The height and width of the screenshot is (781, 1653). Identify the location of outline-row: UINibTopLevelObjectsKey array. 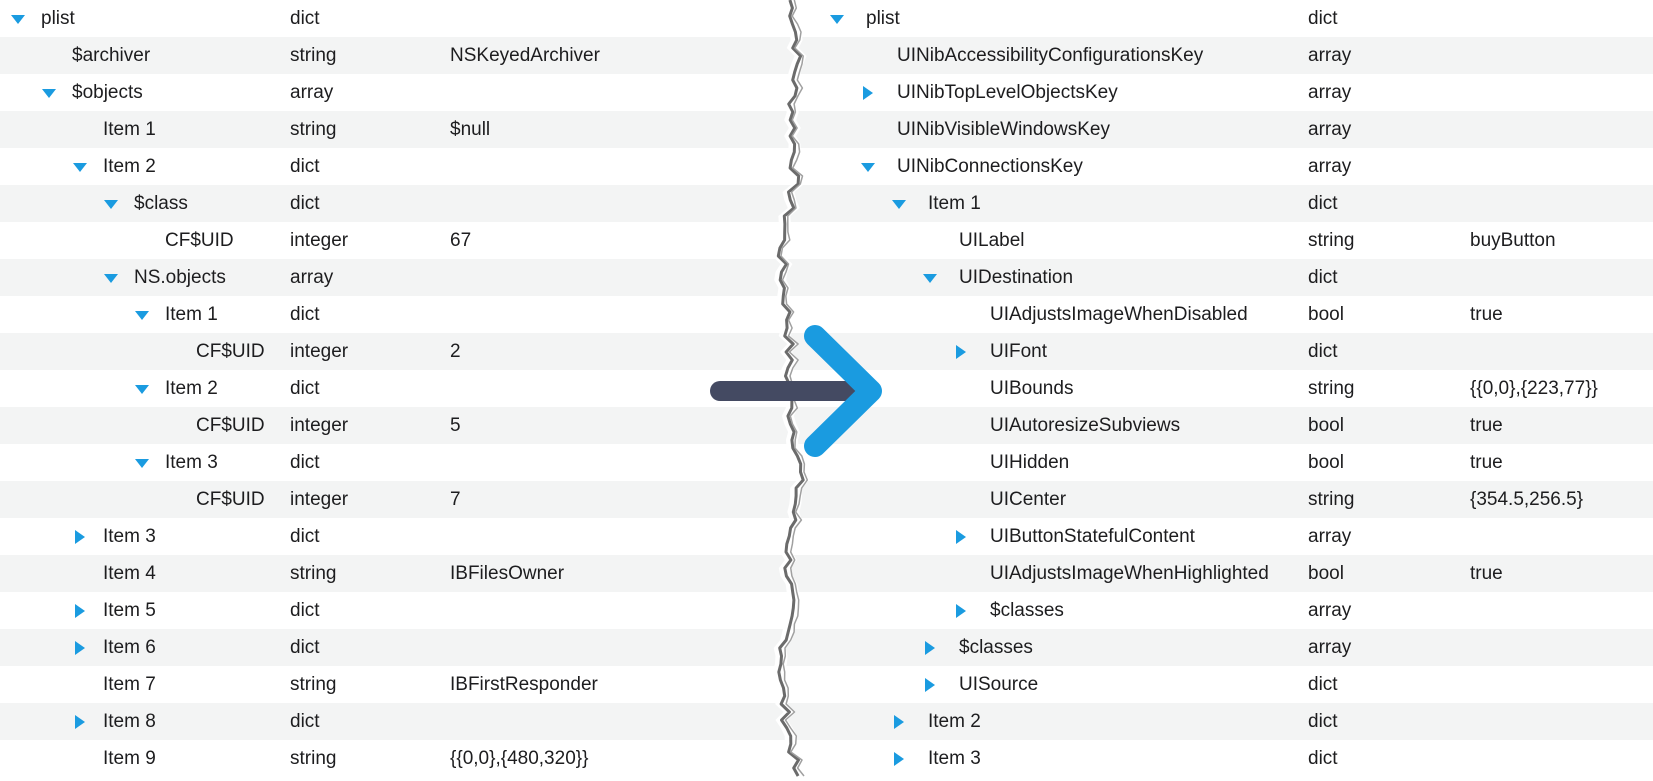
(1221, 92).